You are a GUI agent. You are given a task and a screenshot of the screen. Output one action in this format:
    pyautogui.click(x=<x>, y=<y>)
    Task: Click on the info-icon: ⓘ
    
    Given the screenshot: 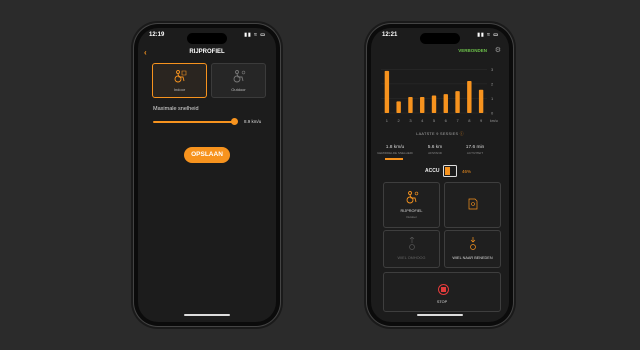 What is the action you would take?
    pyautogui.click(x=462, y=134)
    